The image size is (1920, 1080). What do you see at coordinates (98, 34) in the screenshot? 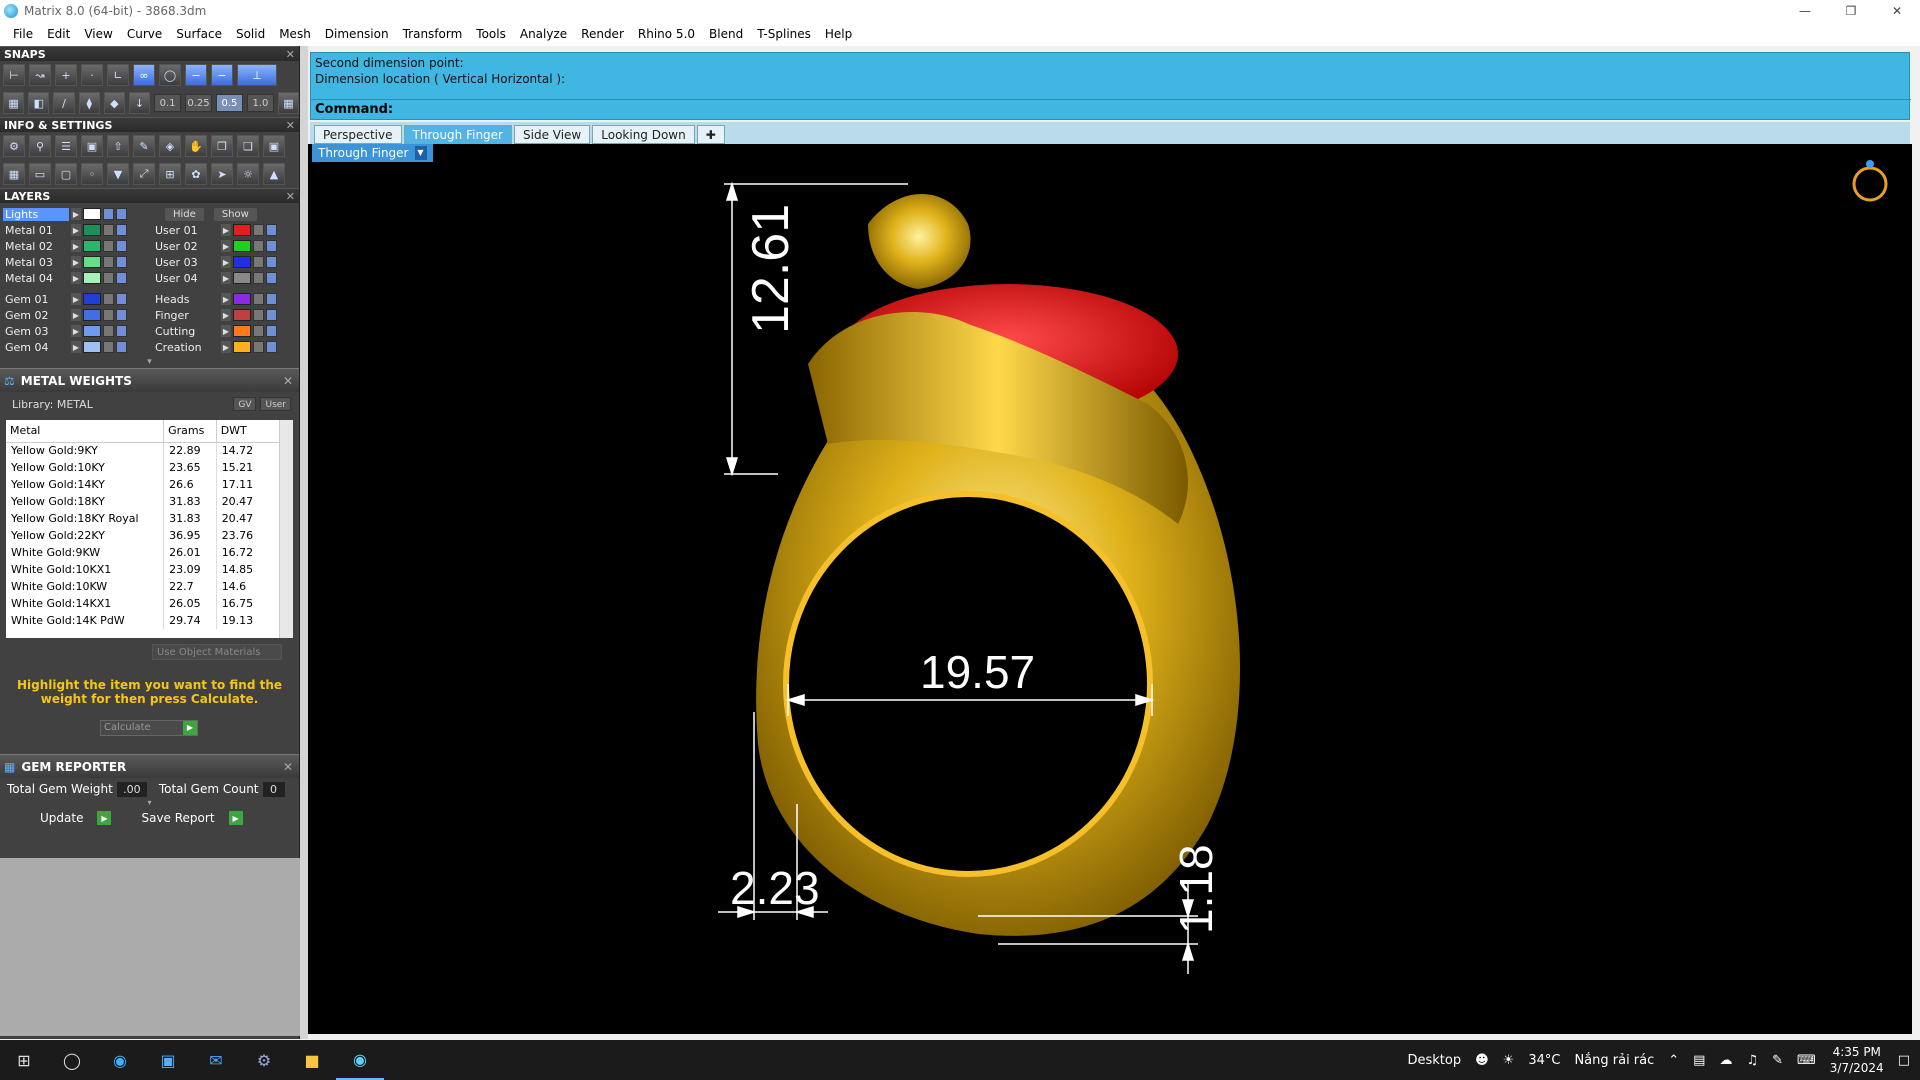
I see `menu-view: View` at bounding box center [98, 34].